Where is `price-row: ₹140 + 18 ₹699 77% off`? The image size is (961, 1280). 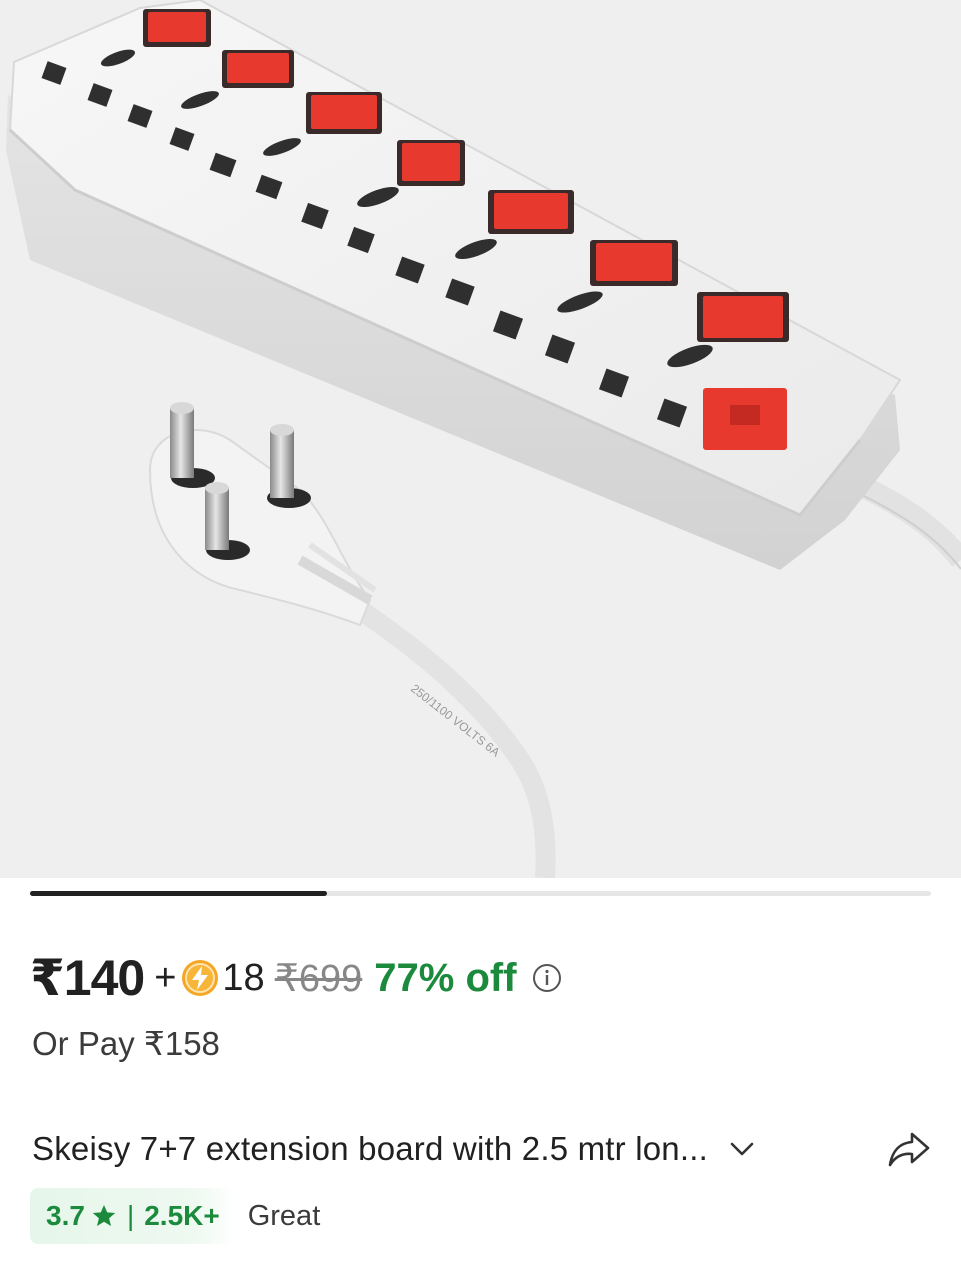 price-row: ₹140 + 18 ₹699 77% off is located at coordinates (296, 978).